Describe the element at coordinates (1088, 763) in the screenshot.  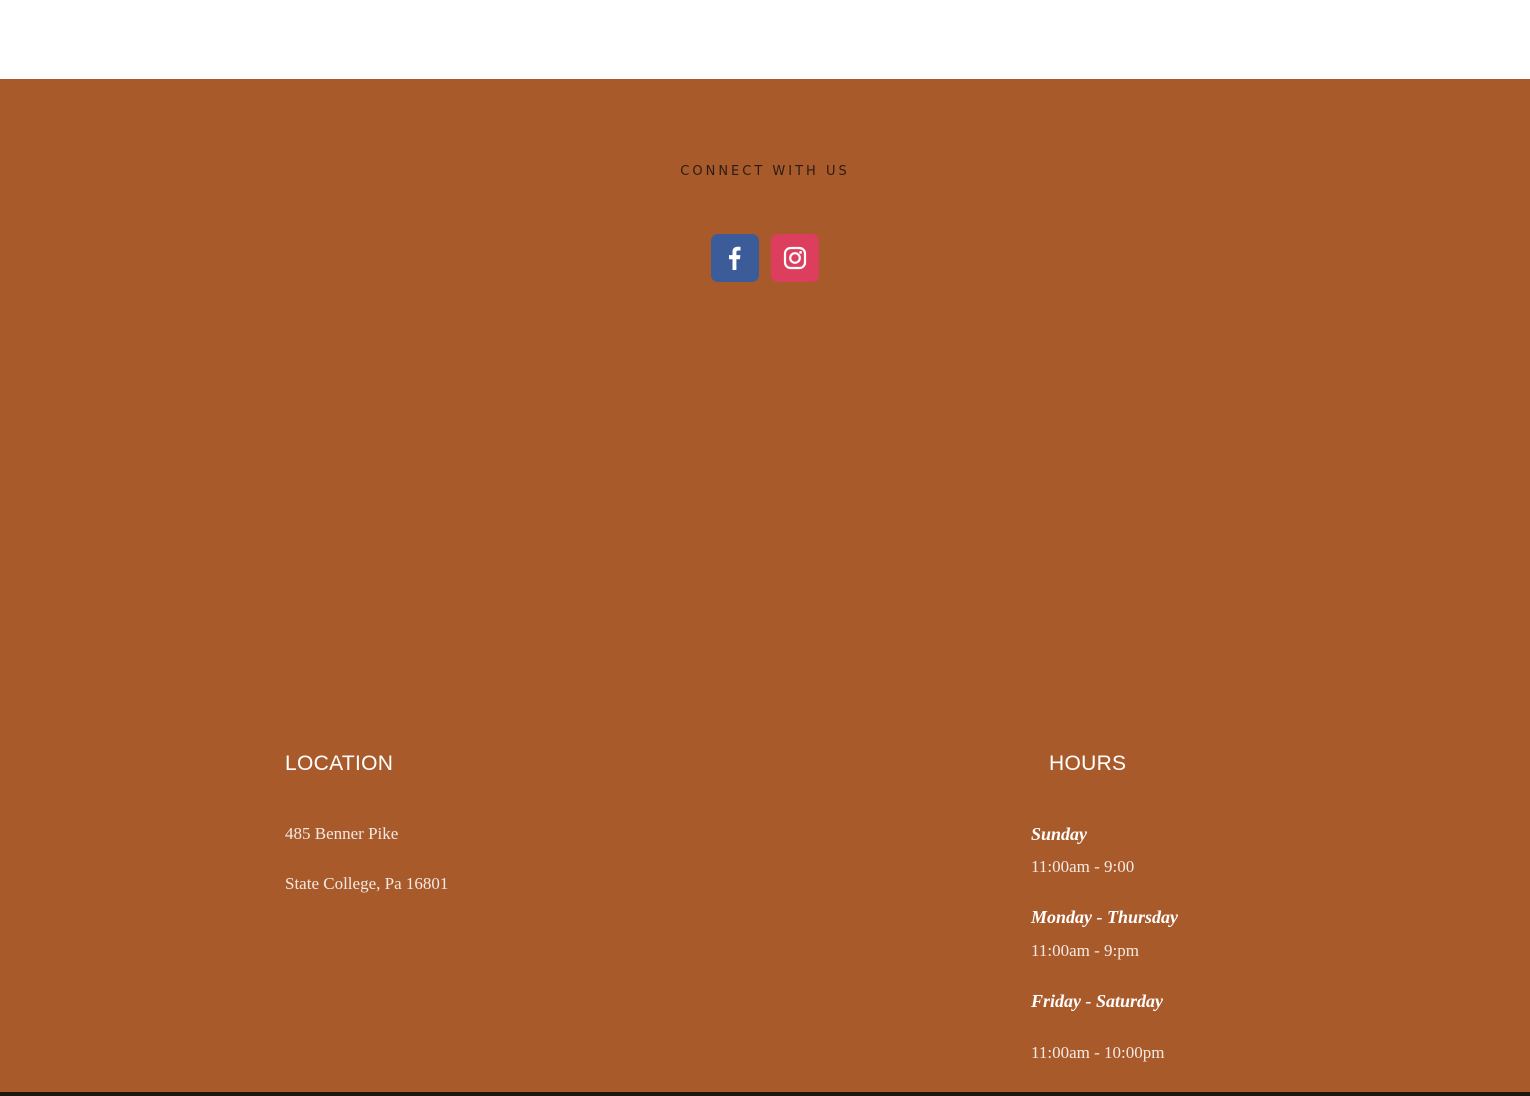
I see `hours-heading: HOURS` at that location.